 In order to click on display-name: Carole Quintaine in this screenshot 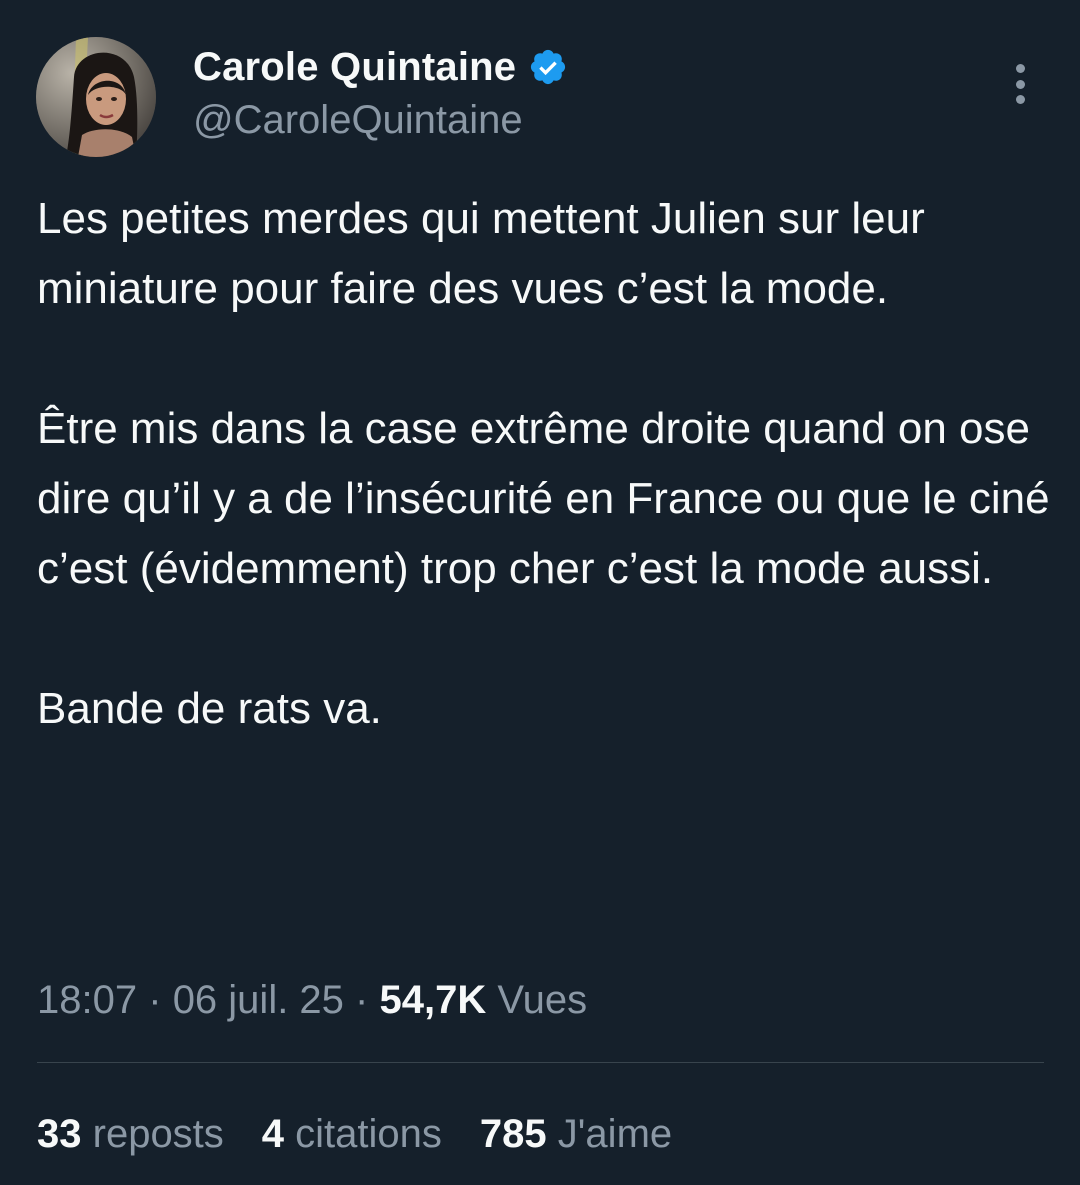, I will do `click(354, 67)`.